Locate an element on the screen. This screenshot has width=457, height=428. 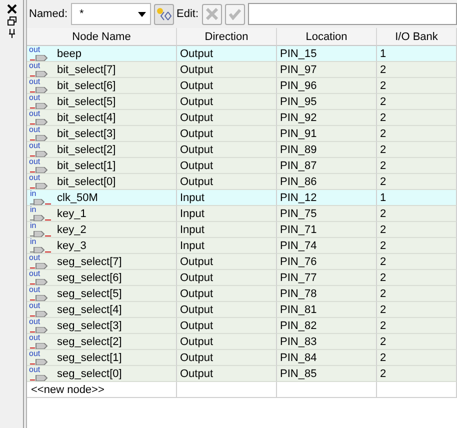
node-name: bit_select[1] is located at coordinates (86, 166).